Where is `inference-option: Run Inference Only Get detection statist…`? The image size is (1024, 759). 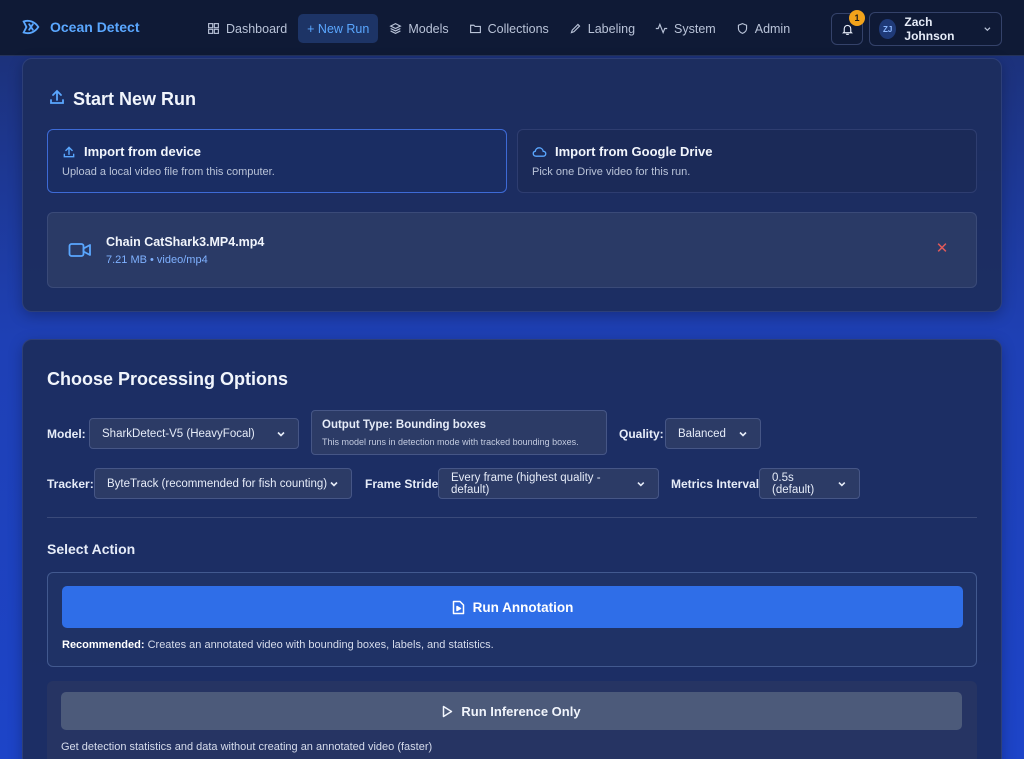
inference-option: Run Inference Only Get detection statist… is located at coordinates (512, 720).